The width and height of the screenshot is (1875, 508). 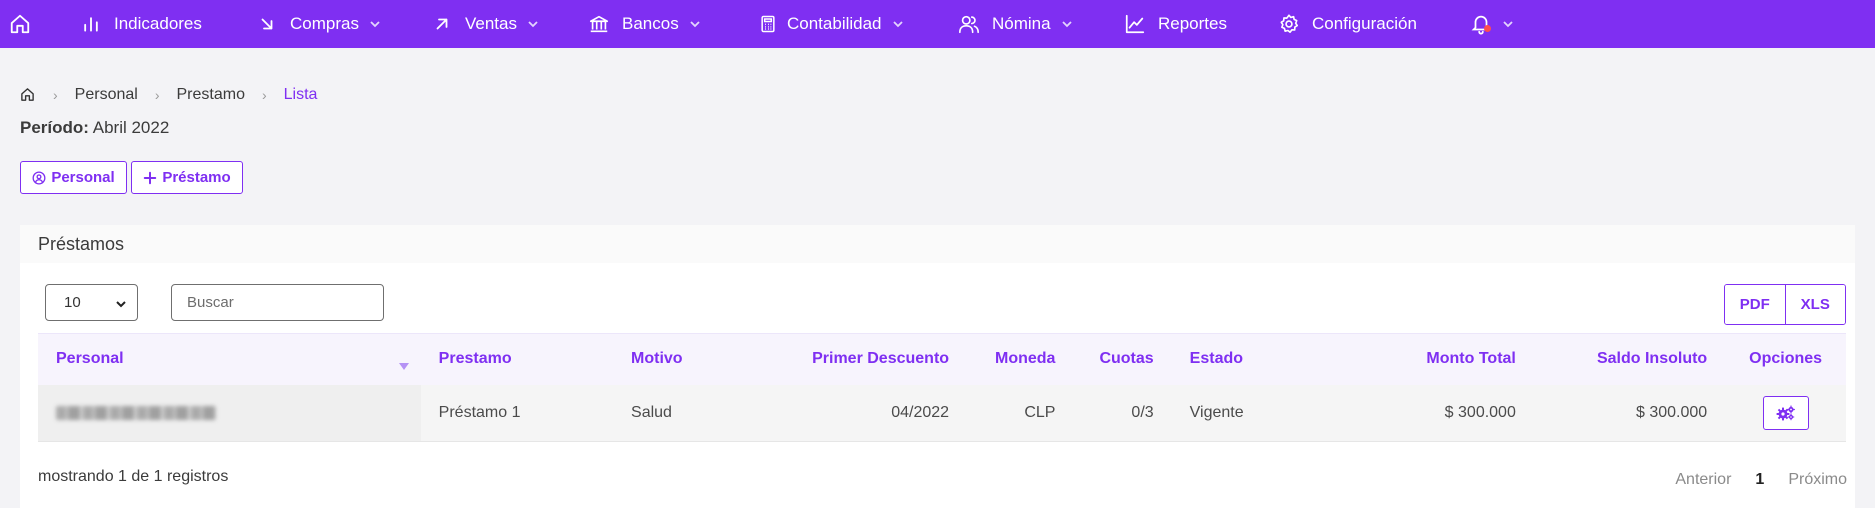 What do you see at coordinates (150, 178) in the screenshot?
I see `plus-icon` at bounding box center [150, 178].